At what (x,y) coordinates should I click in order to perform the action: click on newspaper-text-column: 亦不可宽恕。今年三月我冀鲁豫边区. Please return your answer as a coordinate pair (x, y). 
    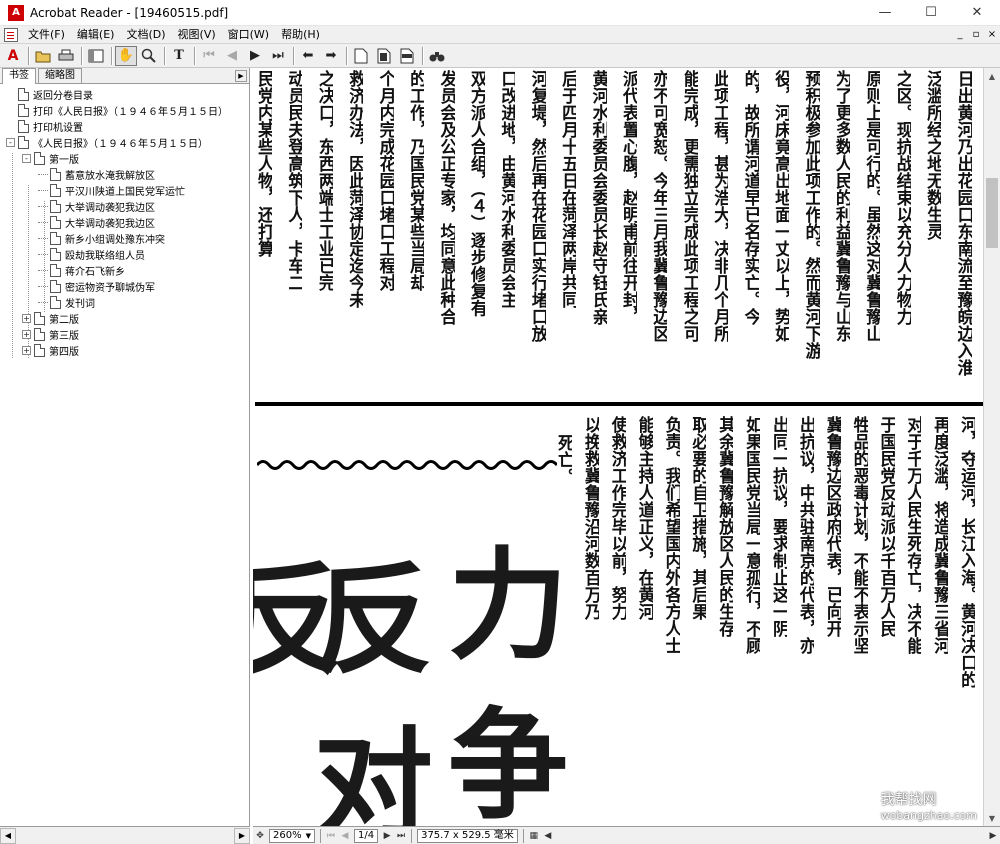
    Looking at the image, I should click on (659, 206).